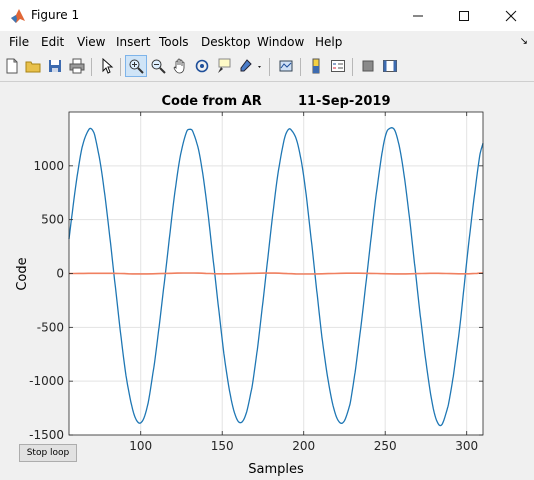 The image size is (534, 480). I want to click on maximize-button, so click(464, 15).